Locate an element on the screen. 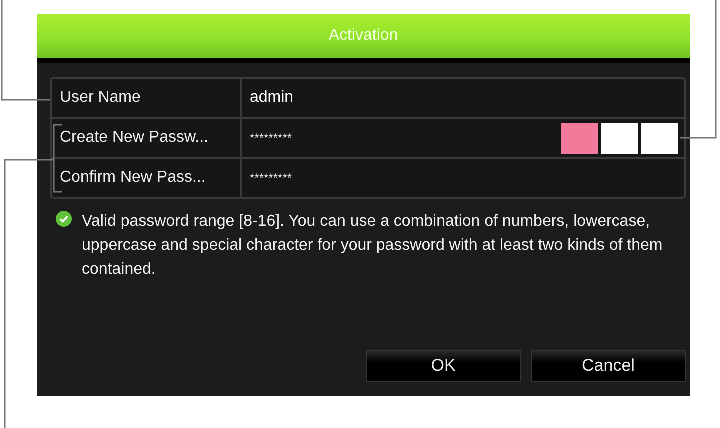  field-label: User Name is located at coordinates (147, 98).